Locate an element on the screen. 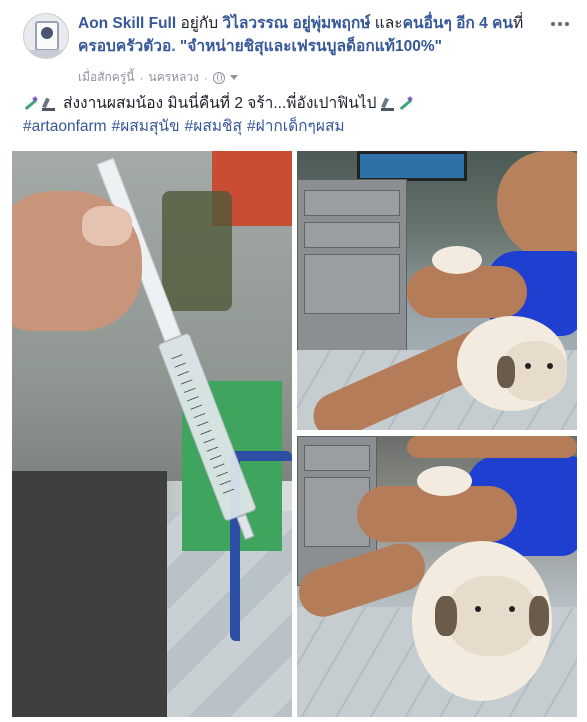 This screenshot has width=587, height=722. globe-icon is located at coordinates (219, 77).